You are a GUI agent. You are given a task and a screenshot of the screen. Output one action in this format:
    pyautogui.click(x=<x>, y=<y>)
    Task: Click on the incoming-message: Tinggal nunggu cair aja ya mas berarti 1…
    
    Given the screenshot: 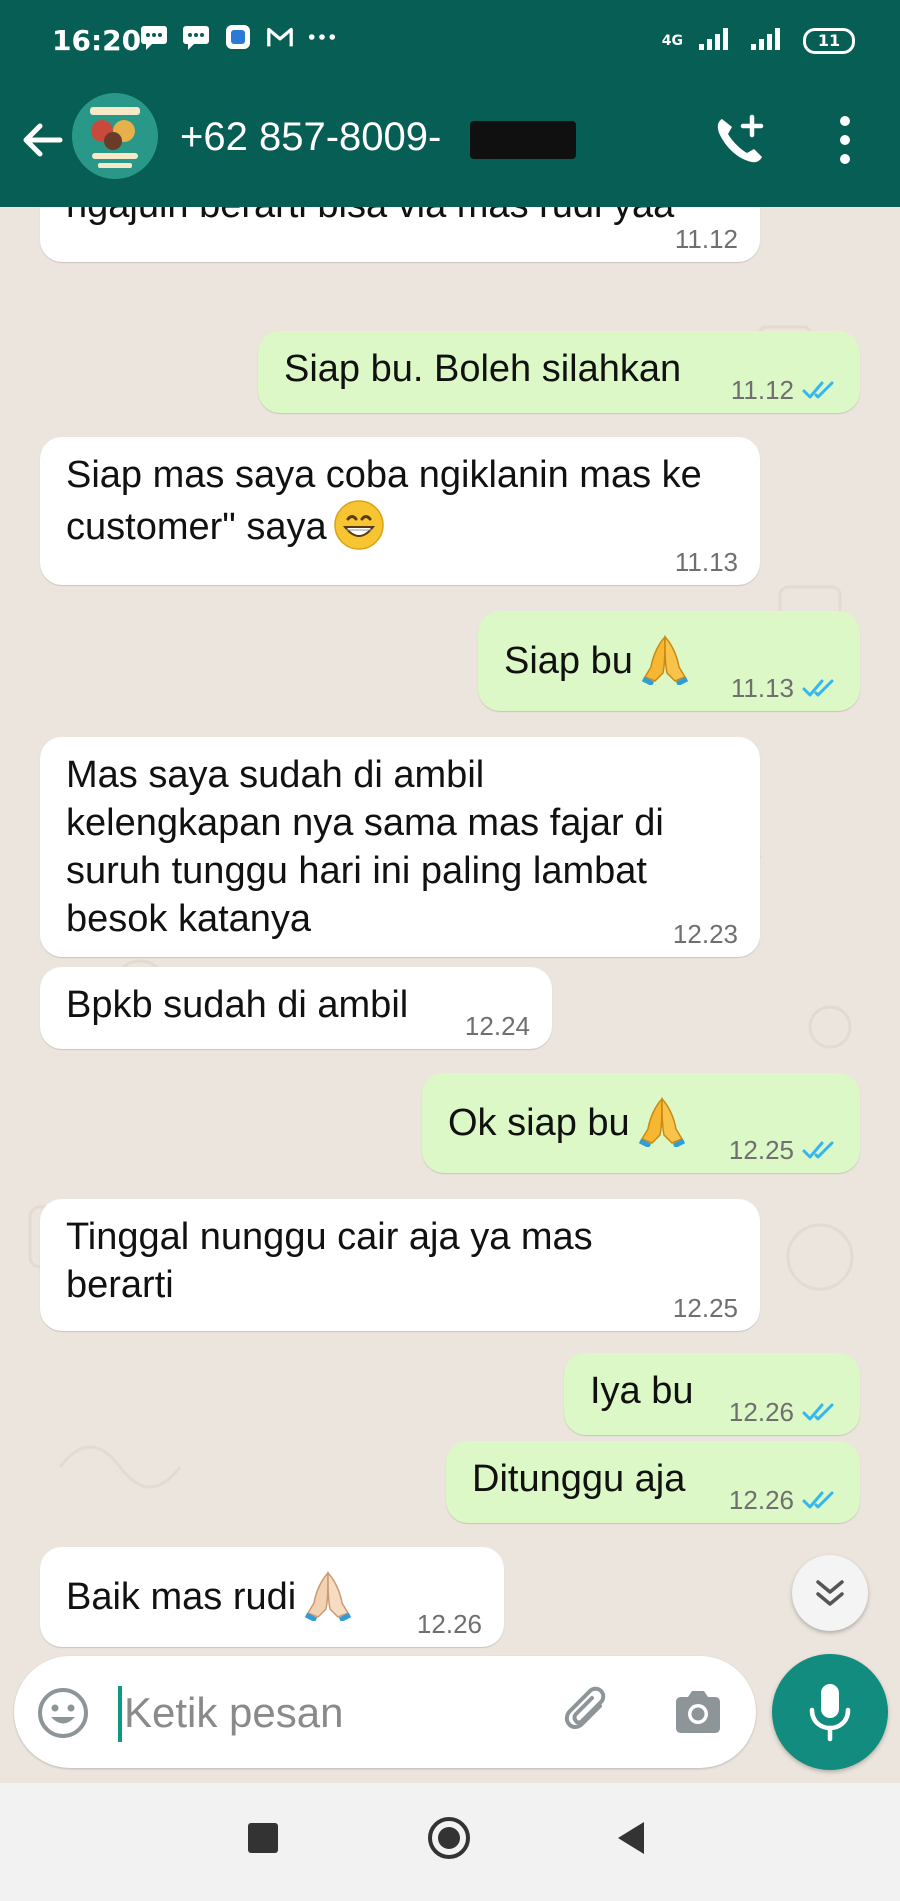 What is the action you would take?
    pyautogui.click(x=400, y=1265)
    